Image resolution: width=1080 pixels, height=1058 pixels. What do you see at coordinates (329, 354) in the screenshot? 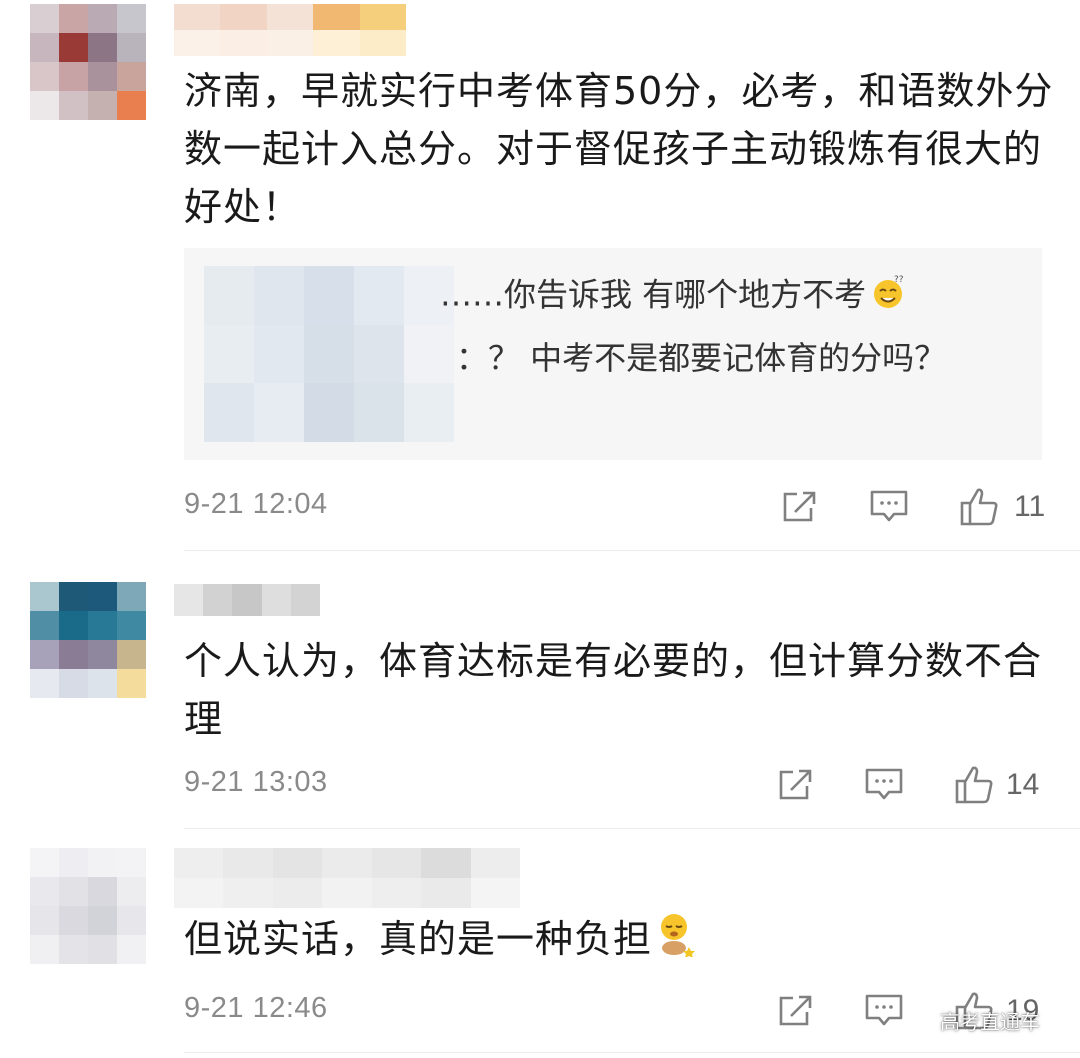
I see `reply-usernames` at bounding box center [329, 354].